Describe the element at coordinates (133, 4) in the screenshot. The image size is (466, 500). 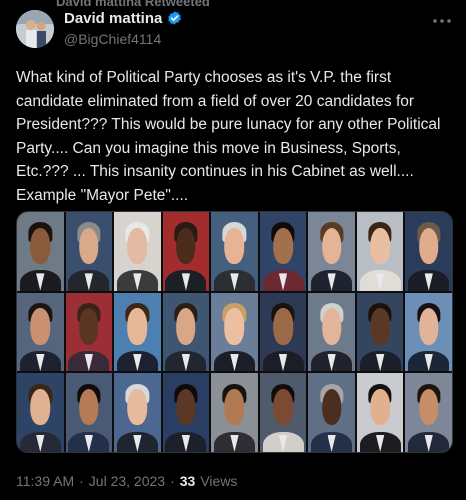
I see `retweet-label: David mattina Retweeted` at that location.